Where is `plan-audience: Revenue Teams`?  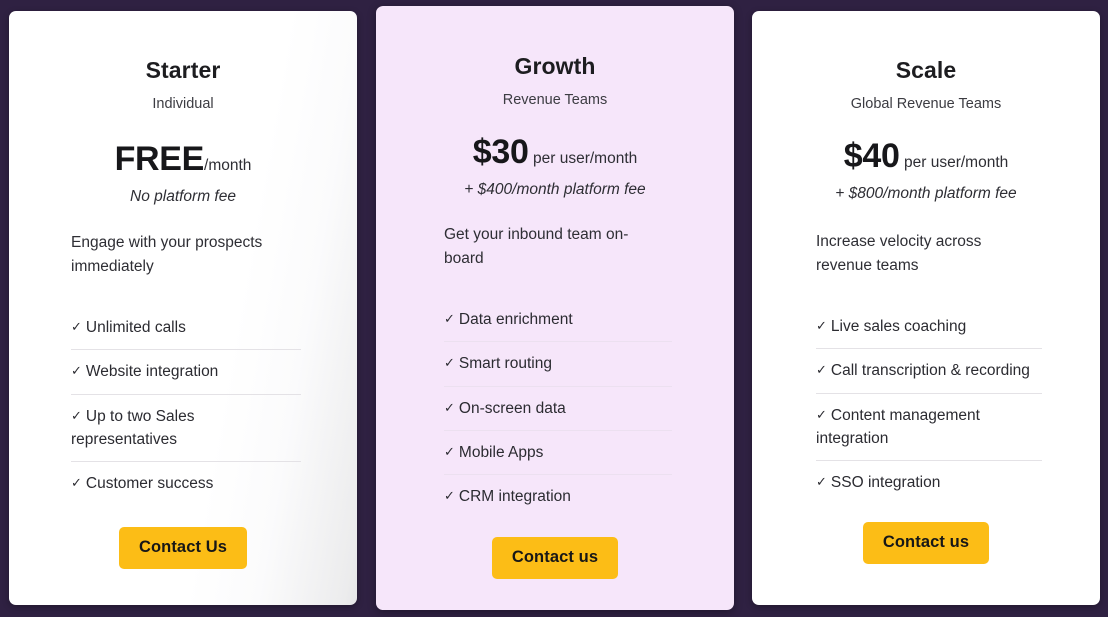
plan-audience: Revenue Teams is located at coordinates (555, 100).